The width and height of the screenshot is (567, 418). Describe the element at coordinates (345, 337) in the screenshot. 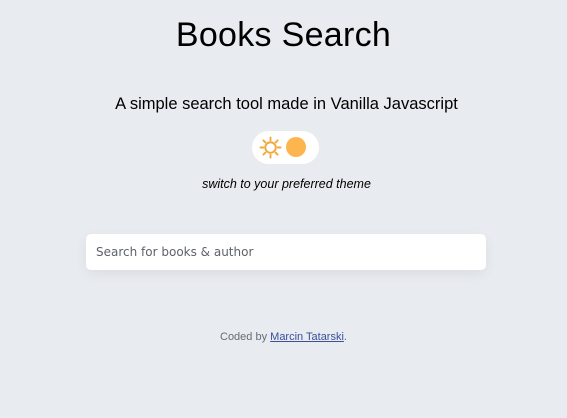

I see `footer-suffix: .` at that location.